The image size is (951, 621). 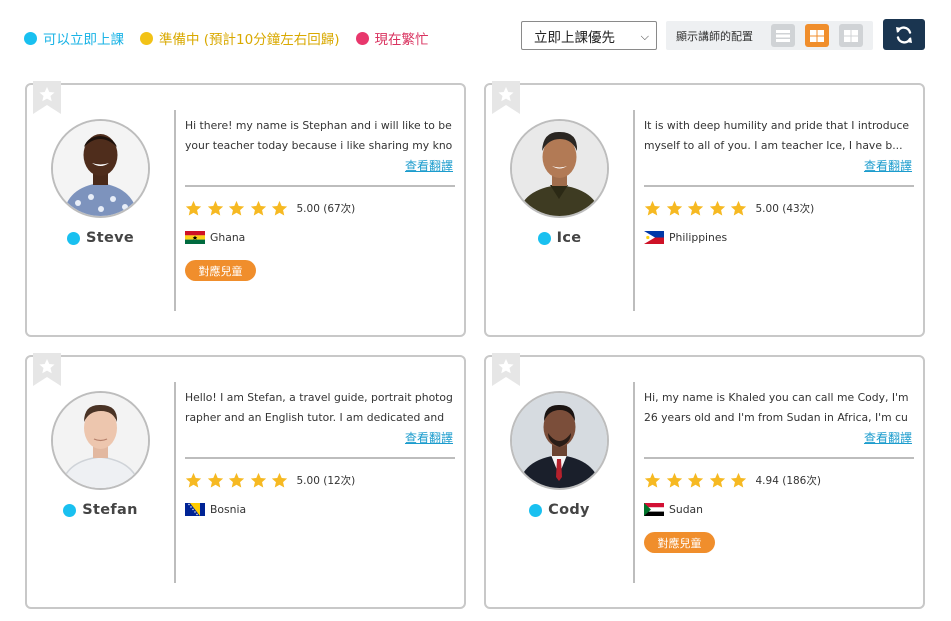 What do you see at coordinates (195, 509) in the screenshot?
I see `bosnia-flag-icon` at bounding box center [195, 509].